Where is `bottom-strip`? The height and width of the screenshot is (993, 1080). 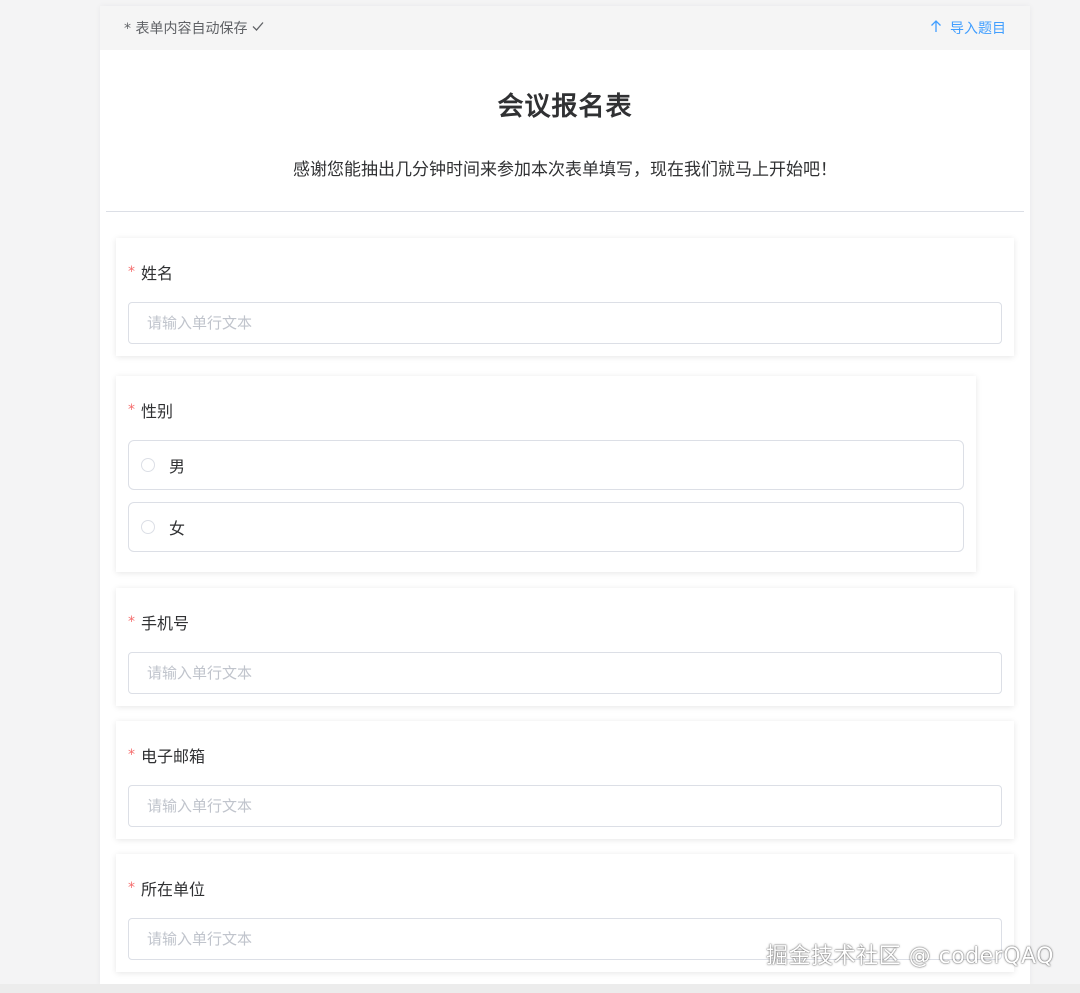
bottom-strip is located at coordinates (540, 988).